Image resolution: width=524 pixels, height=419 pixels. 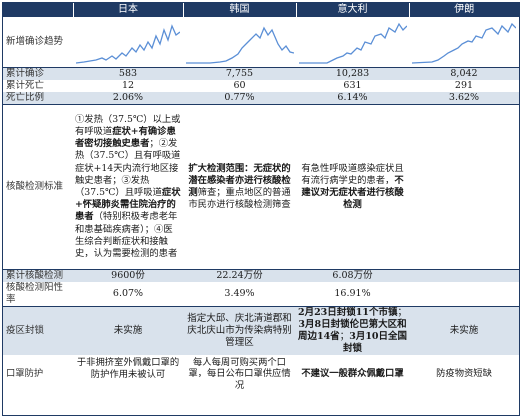 What do you see at coordinates (239, 199) in the screenshot?
I see `standard-korea-p1: 筛查；重点地区的普通市民亦进行核酸检测筛查` at bounding box center [239, 199].